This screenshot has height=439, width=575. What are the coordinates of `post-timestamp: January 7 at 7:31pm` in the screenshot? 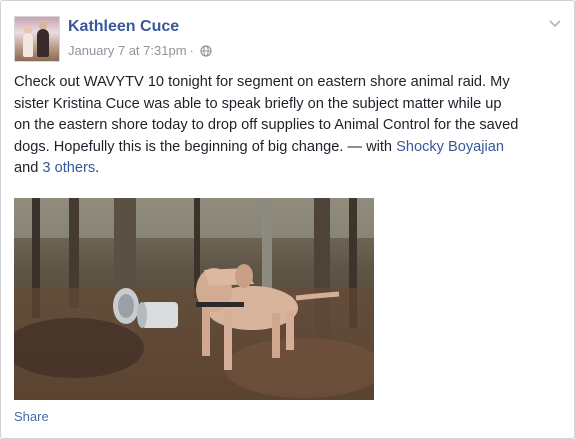 It's located at (127, 50).